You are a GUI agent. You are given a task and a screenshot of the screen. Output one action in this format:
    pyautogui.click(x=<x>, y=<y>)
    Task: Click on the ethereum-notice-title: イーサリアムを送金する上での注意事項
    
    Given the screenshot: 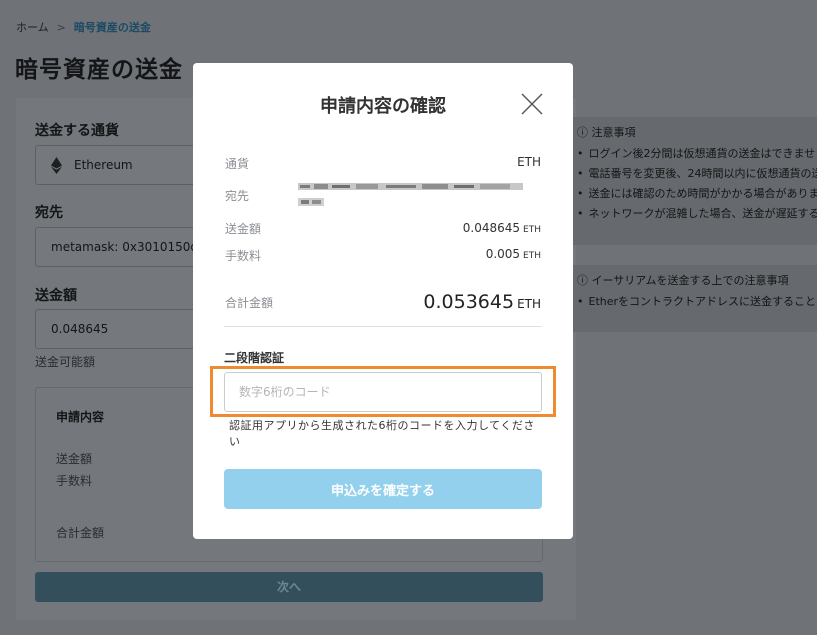 What is the action you would take?
    pyautogui.click(x=690, y=280)
    